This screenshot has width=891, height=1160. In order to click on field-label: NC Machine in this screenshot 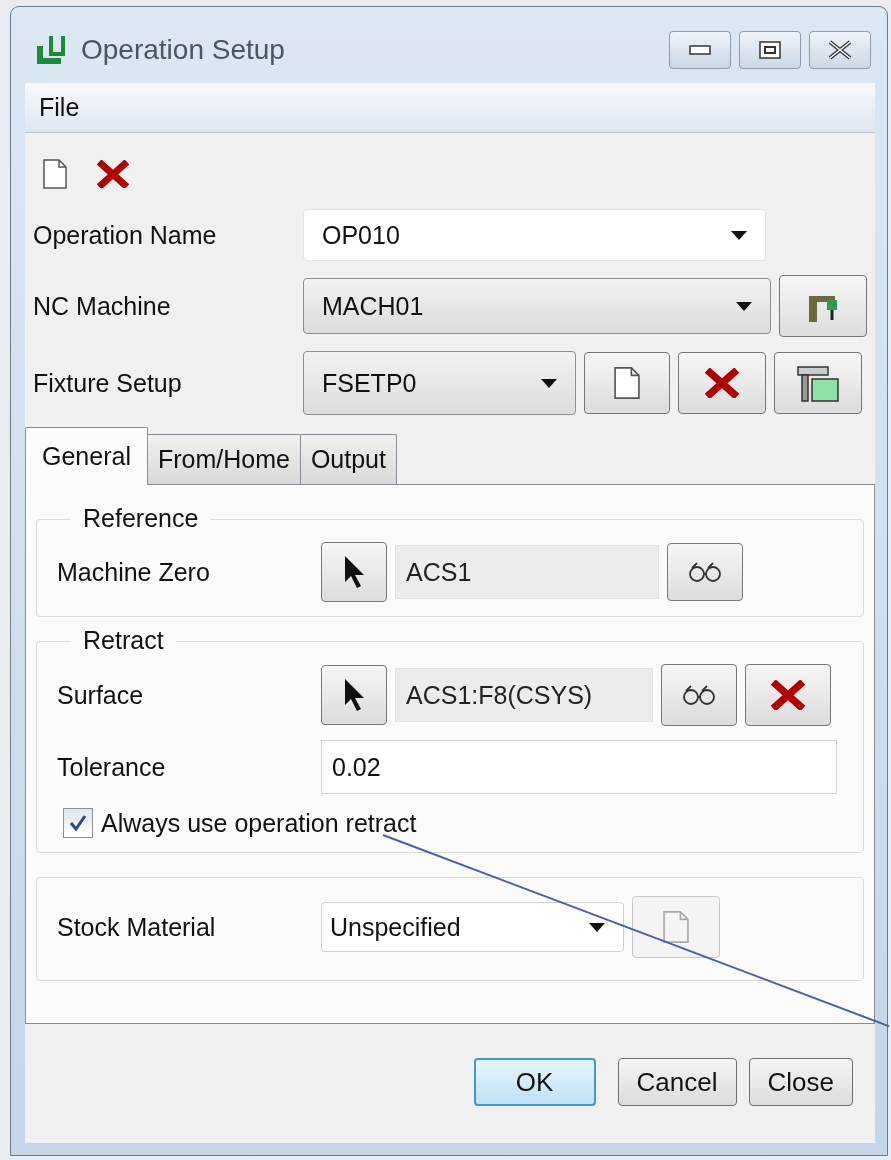, I will do `click(102, 306)`.